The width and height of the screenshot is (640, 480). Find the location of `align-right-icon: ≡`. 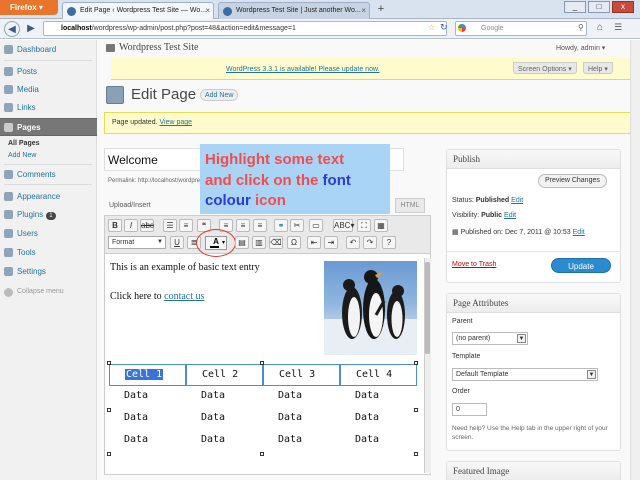

align-right-icon: ≡ is located at coordinates (260, 225).